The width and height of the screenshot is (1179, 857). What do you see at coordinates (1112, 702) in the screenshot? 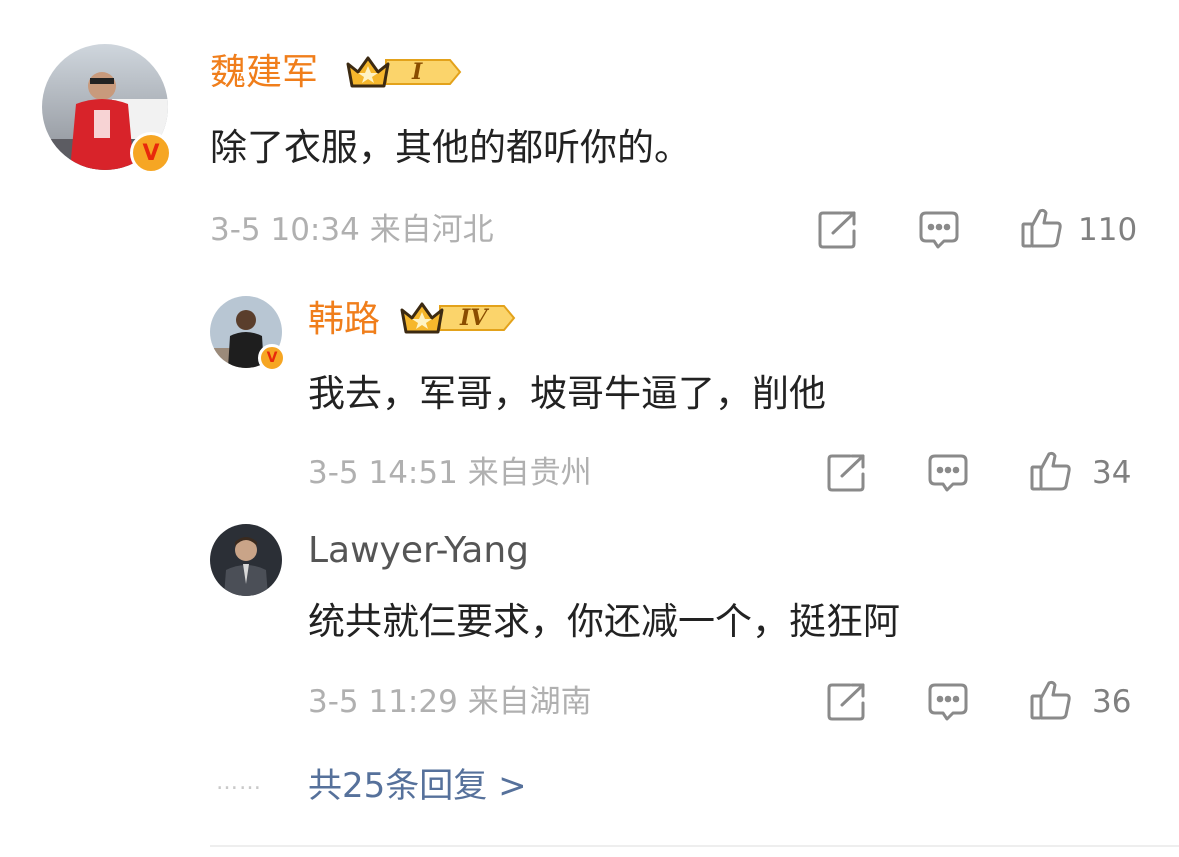
I see `like-count: 36` at bounding box center [1112, 702].